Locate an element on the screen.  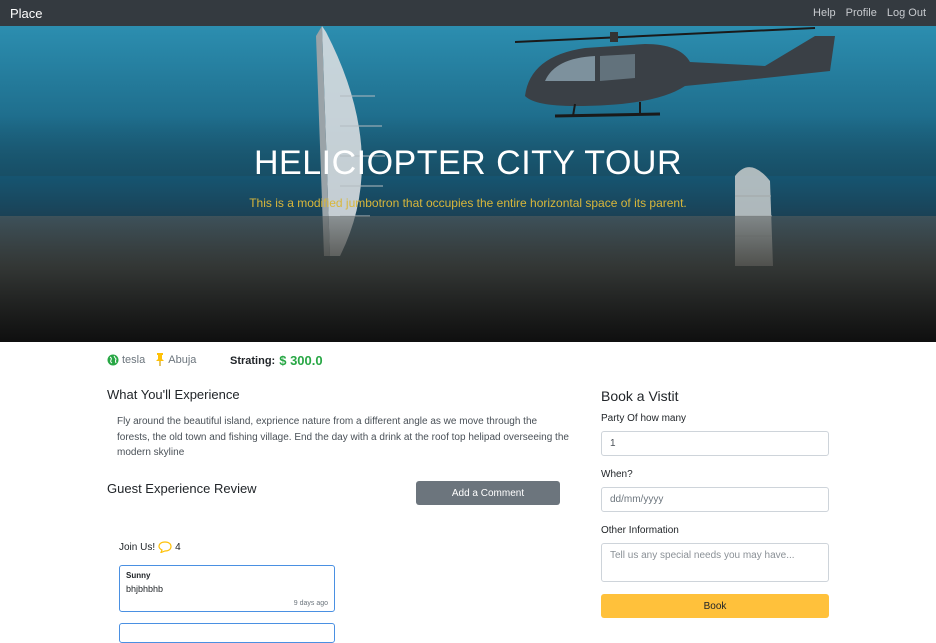
comment-text: bhjbhbhb is located at coordinates (145, 589).